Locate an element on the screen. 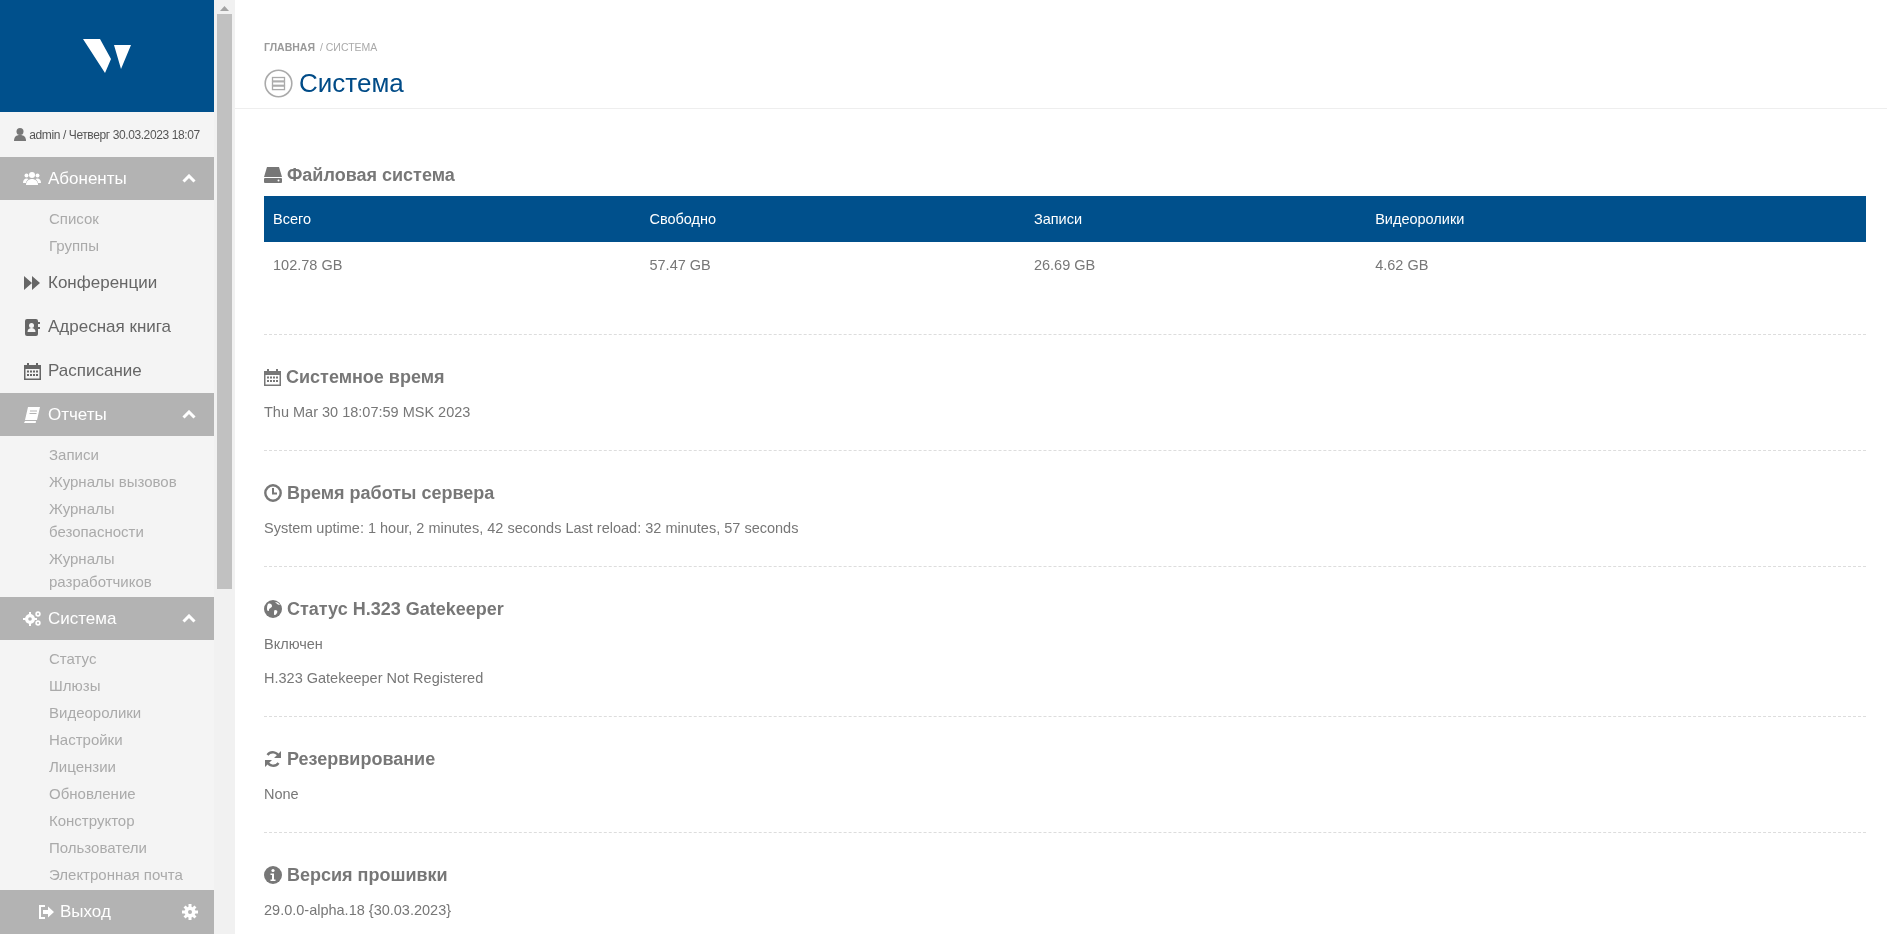  section-title: Резервирование is located at coordinates (361, 759).